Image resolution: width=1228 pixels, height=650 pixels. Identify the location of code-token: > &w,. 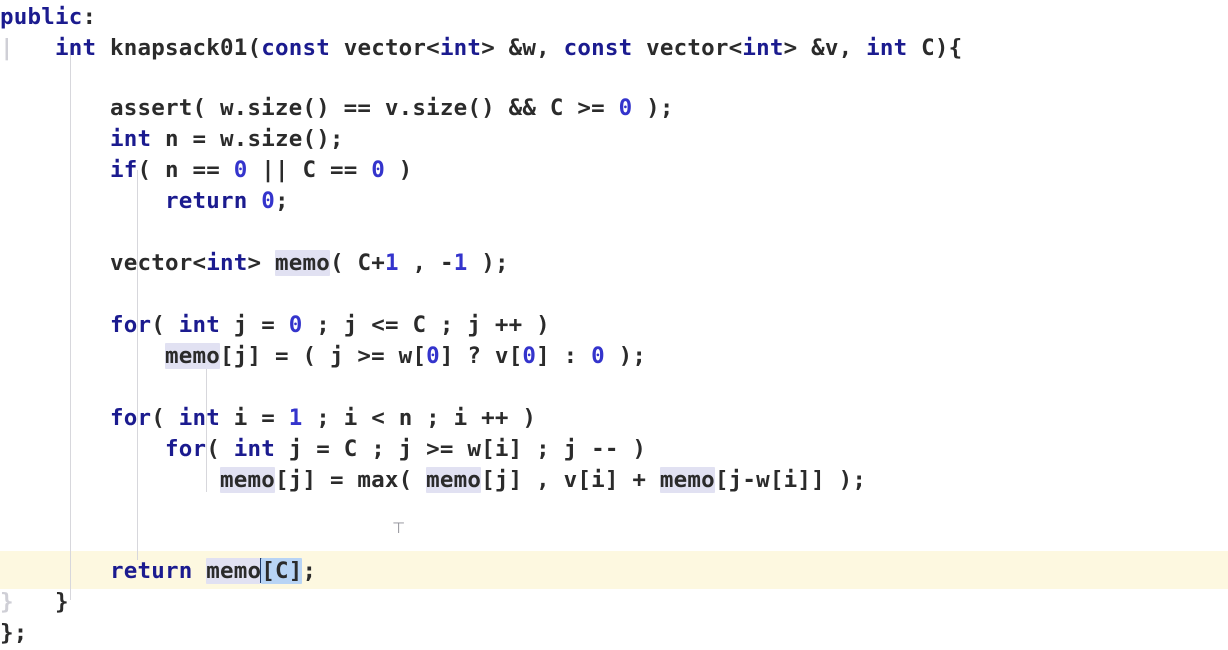
(522, 48).